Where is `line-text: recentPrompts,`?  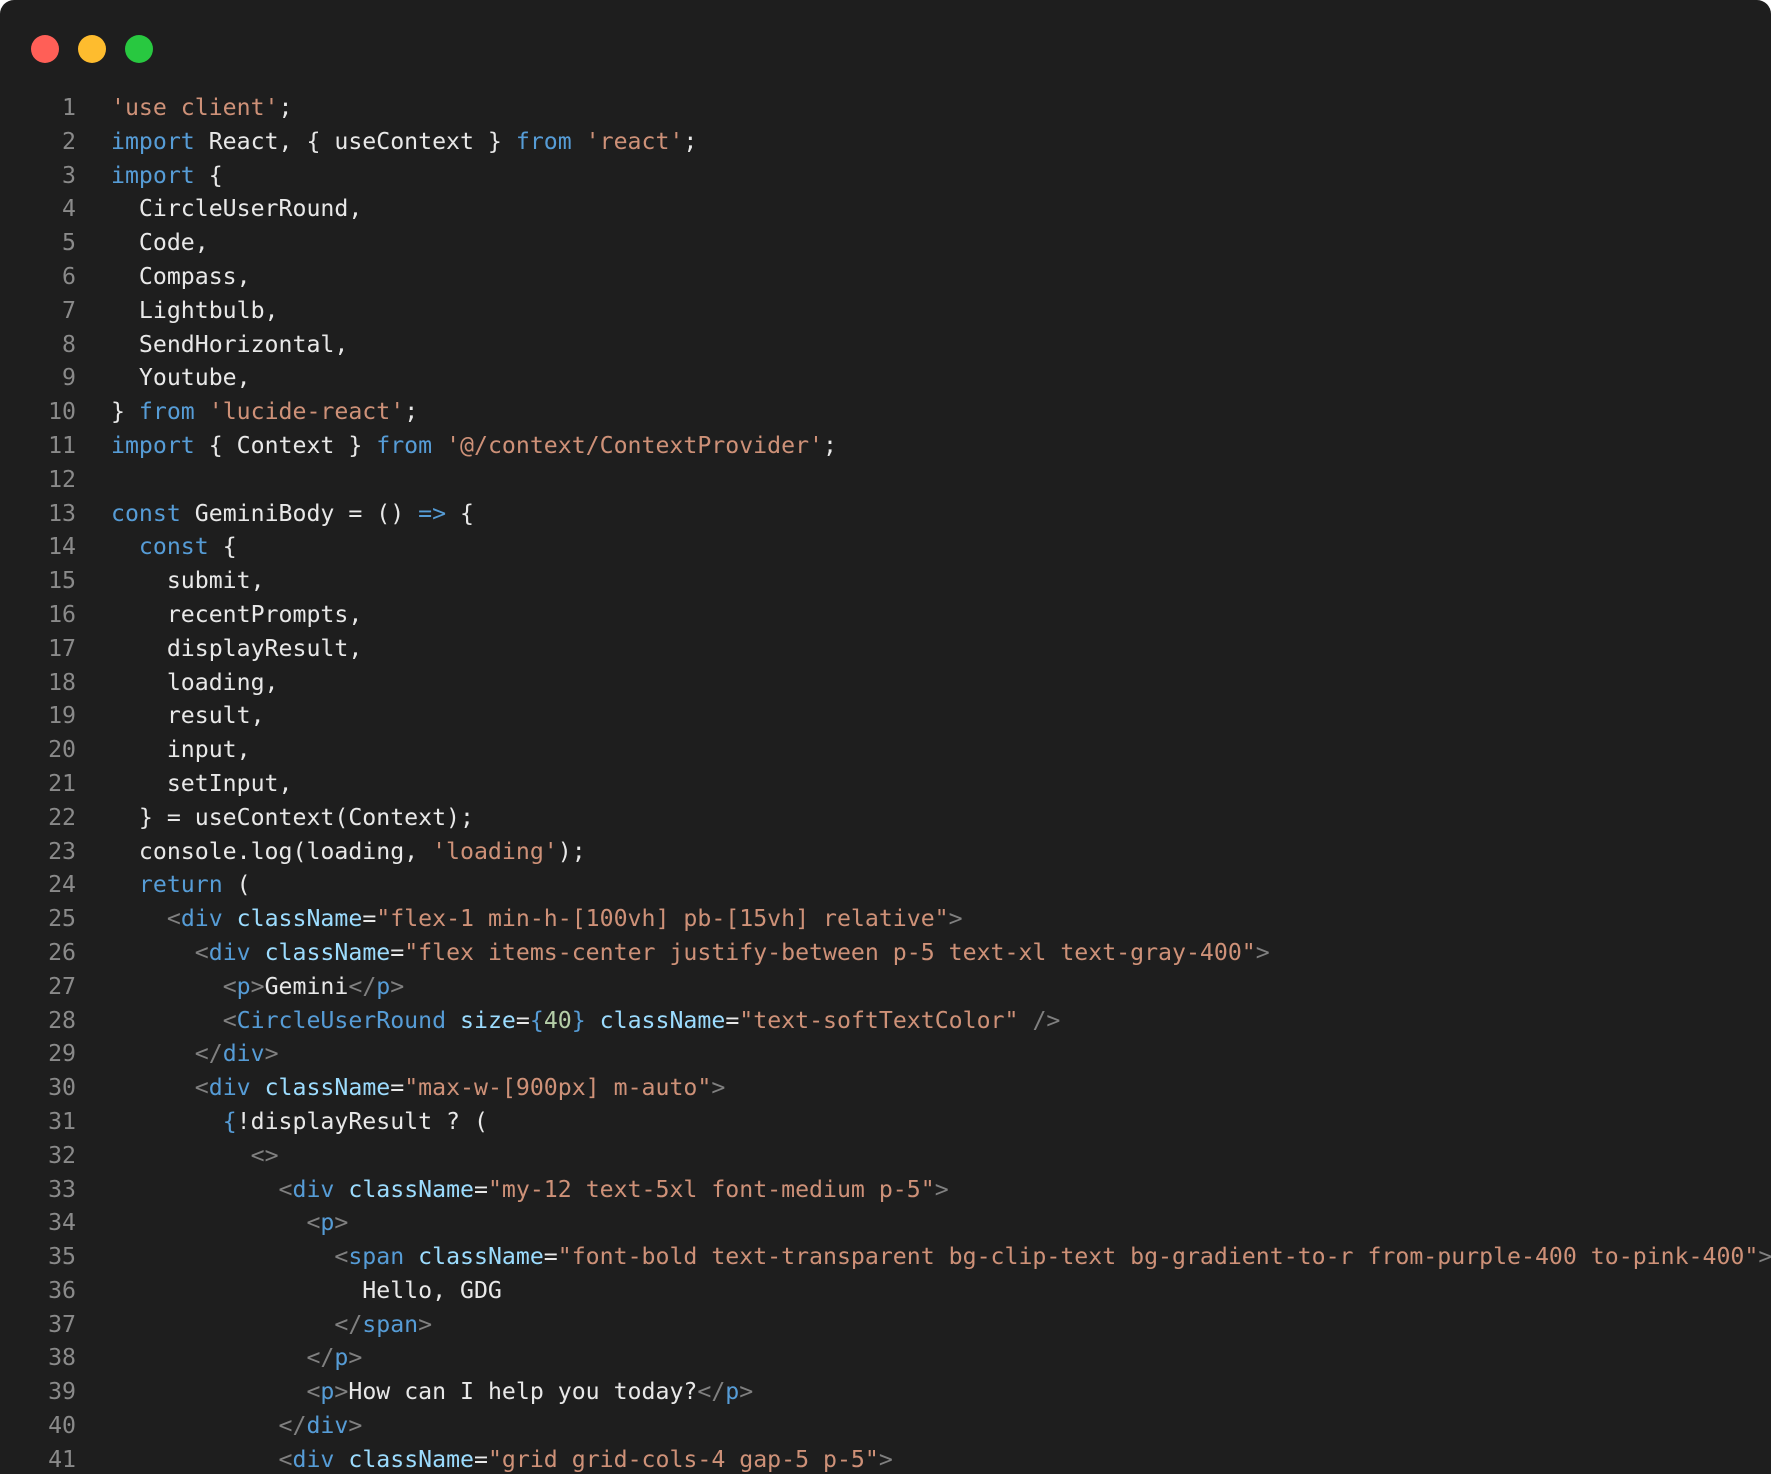
line-text: recentPrompts, is located at coordinates (236, 615).